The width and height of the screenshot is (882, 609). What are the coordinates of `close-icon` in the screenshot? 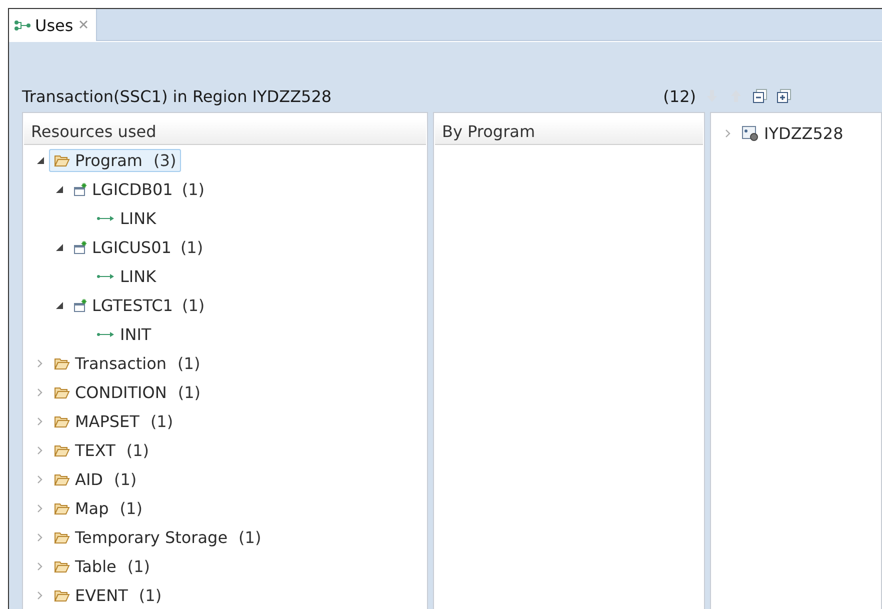 It's located at (83, 24).